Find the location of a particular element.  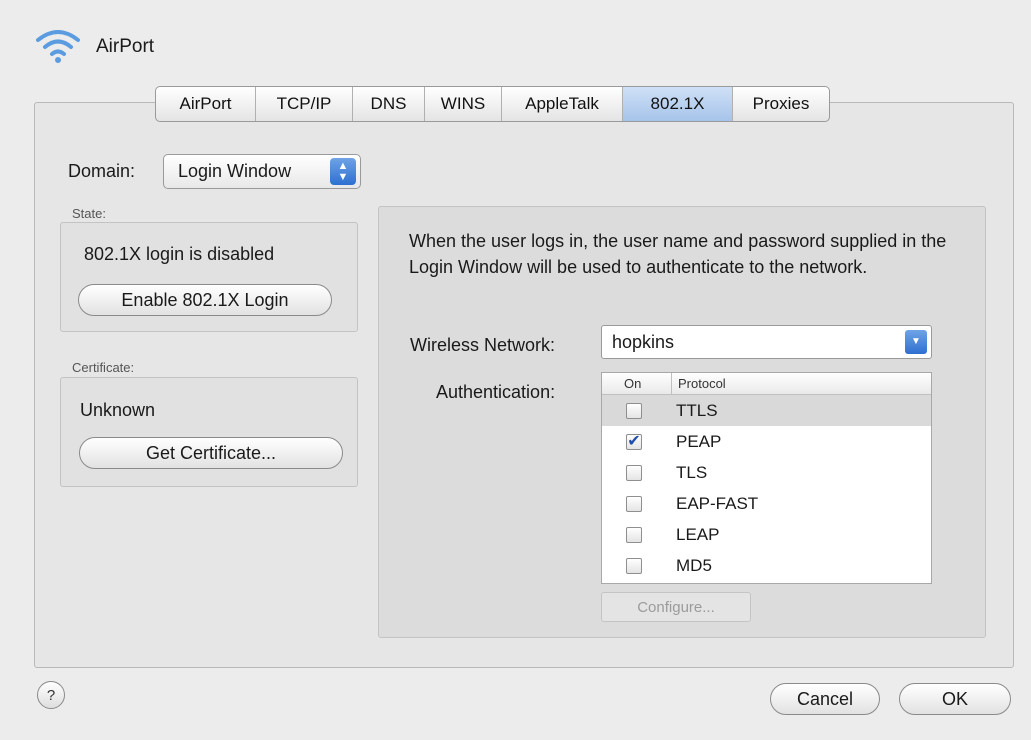

tab-appletalk: AppleTalk is located at coordinates (562, 104).